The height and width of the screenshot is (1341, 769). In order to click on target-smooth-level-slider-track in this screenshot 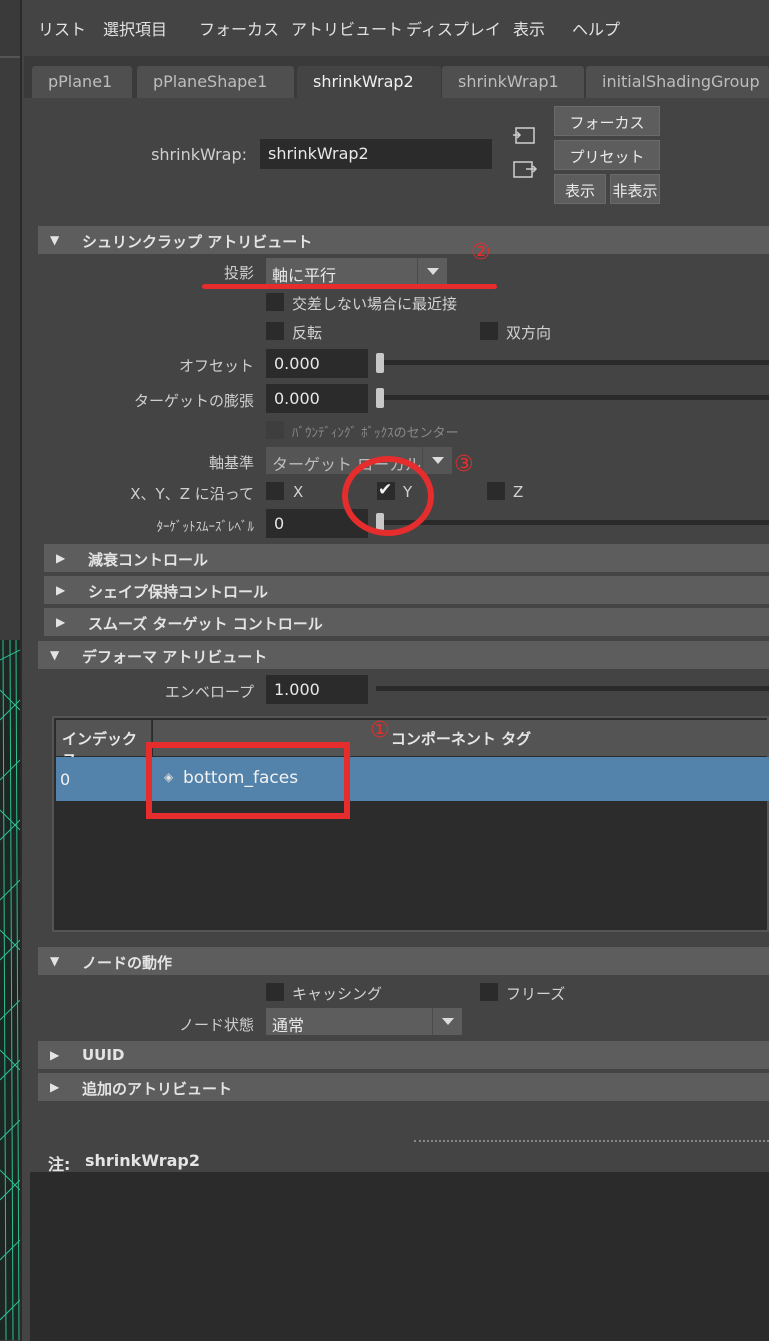, I will do `click(572, 522)`.